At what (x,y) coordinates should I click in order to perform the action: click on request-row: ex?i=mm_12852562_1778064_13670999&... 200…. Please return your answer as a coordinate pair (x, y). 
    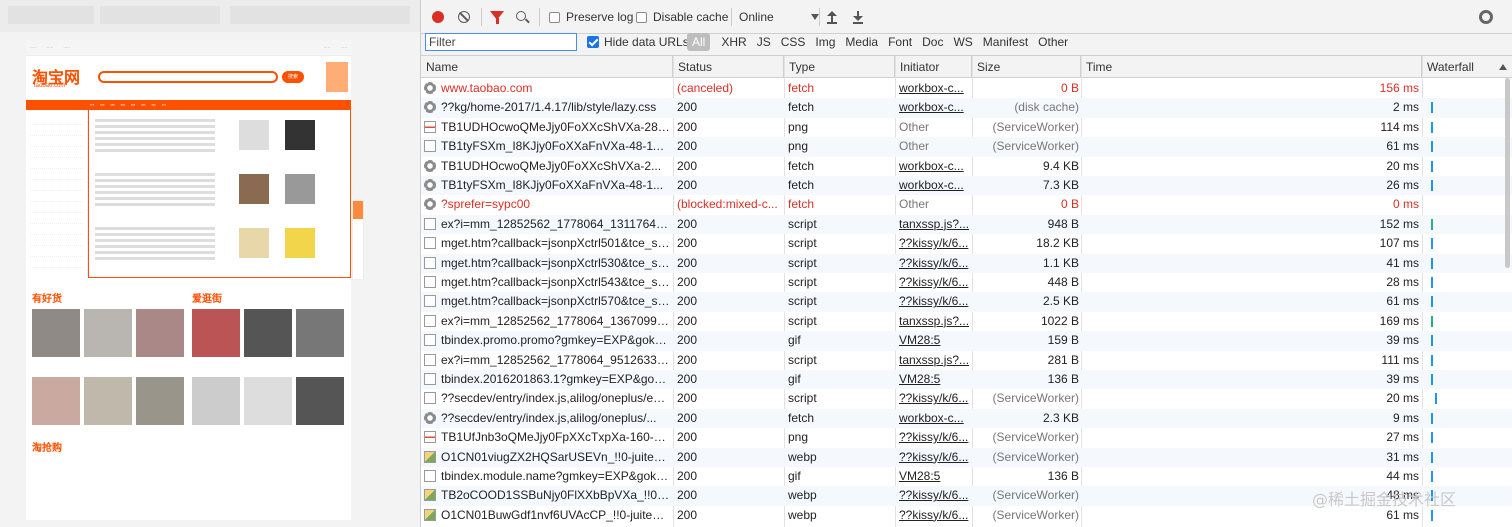
    Looking at the image, I should click on (966, 321).